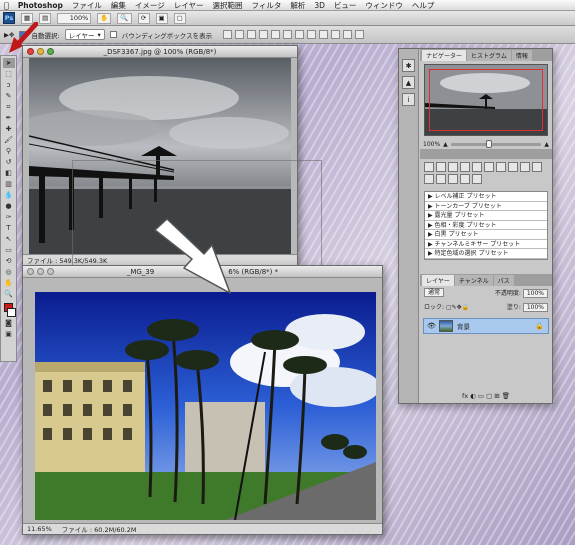  I want to click on tab-info: 情報, so click(521, 55).